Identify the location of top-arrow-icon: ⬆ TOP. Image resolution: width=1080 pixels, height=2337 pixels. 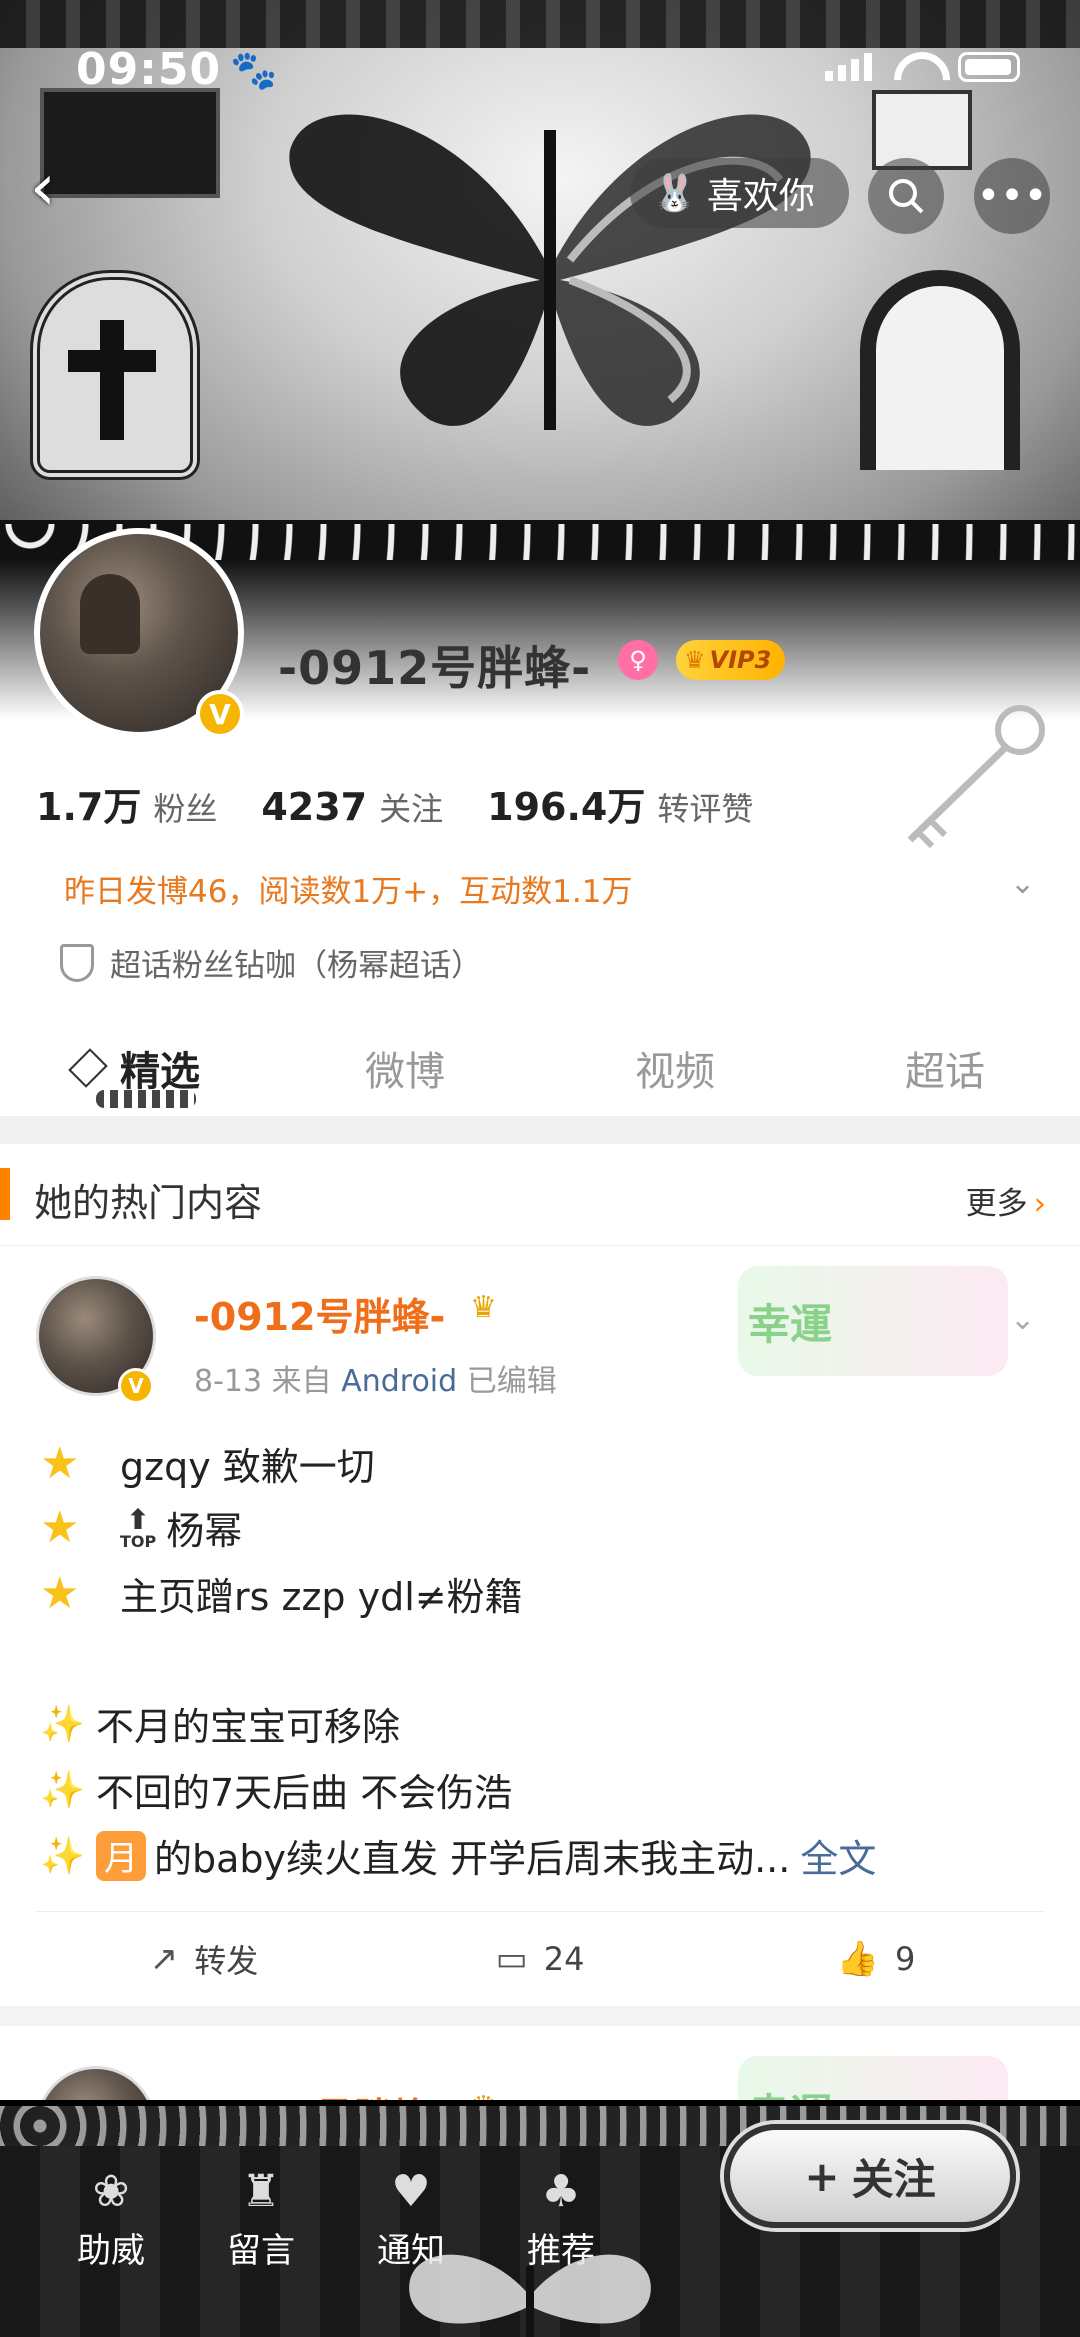
(138, 1526).